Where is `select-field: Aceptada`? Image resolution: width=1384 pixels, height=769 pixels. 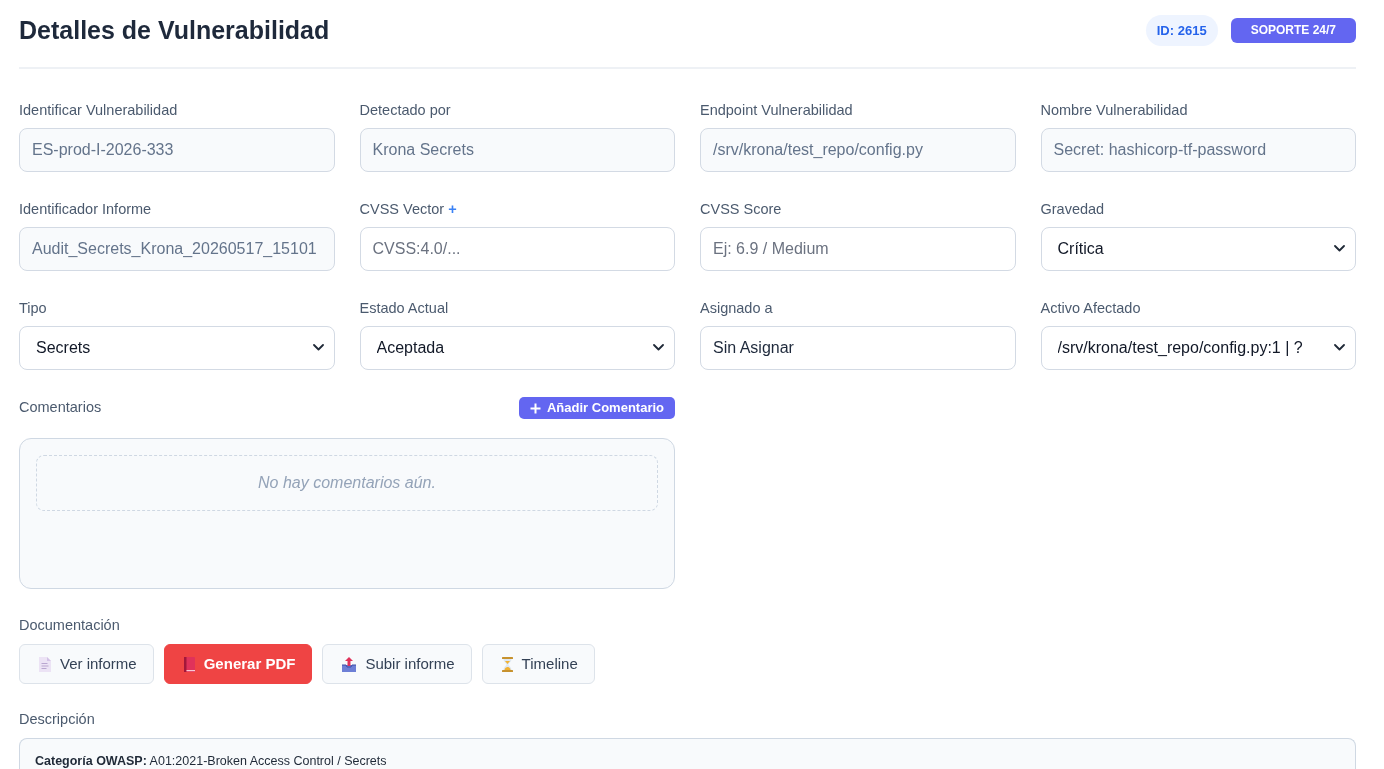 select-field: Aceptada is located at coordinates (517, 348).